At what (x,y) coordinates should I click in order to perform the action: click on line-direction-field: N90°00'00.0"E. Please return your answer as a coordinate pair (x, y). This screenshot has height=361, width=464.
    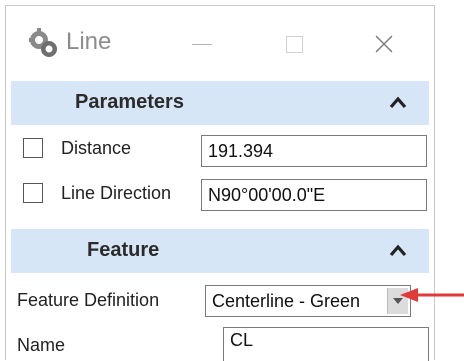
    Looking at the image, I should click on (314, 195).